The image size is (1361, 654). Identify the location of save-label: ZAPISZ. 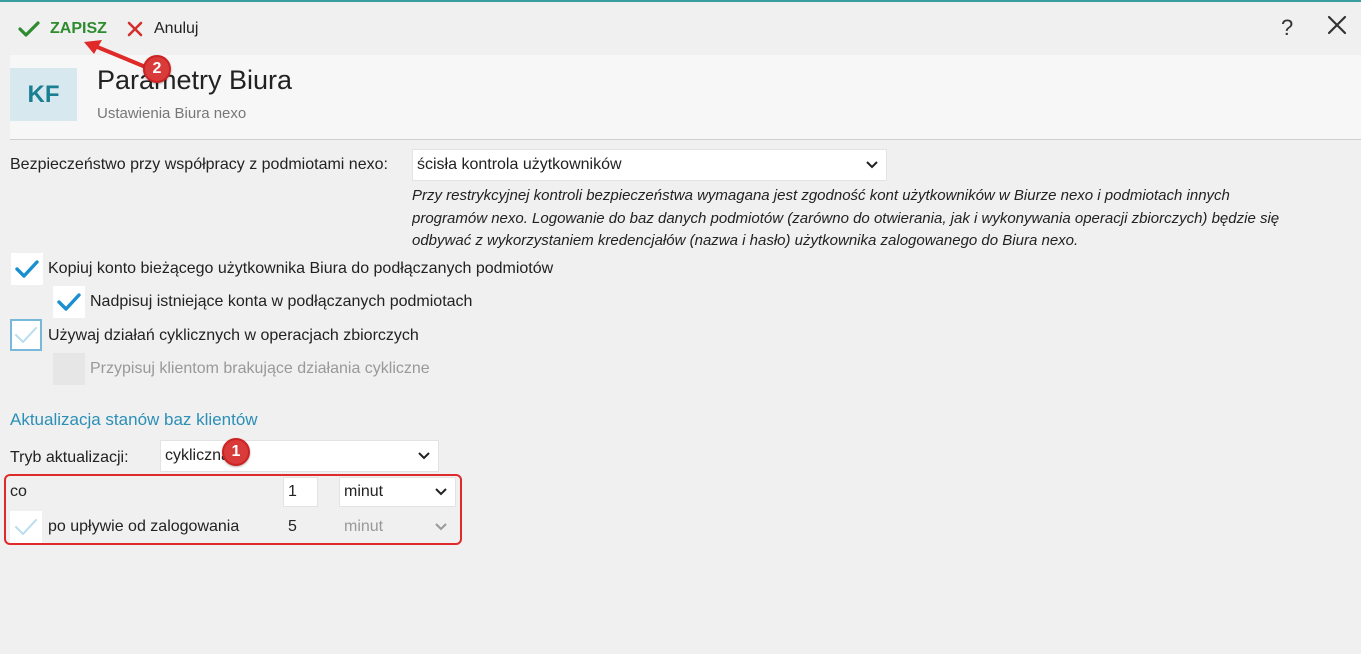
(78, 28).